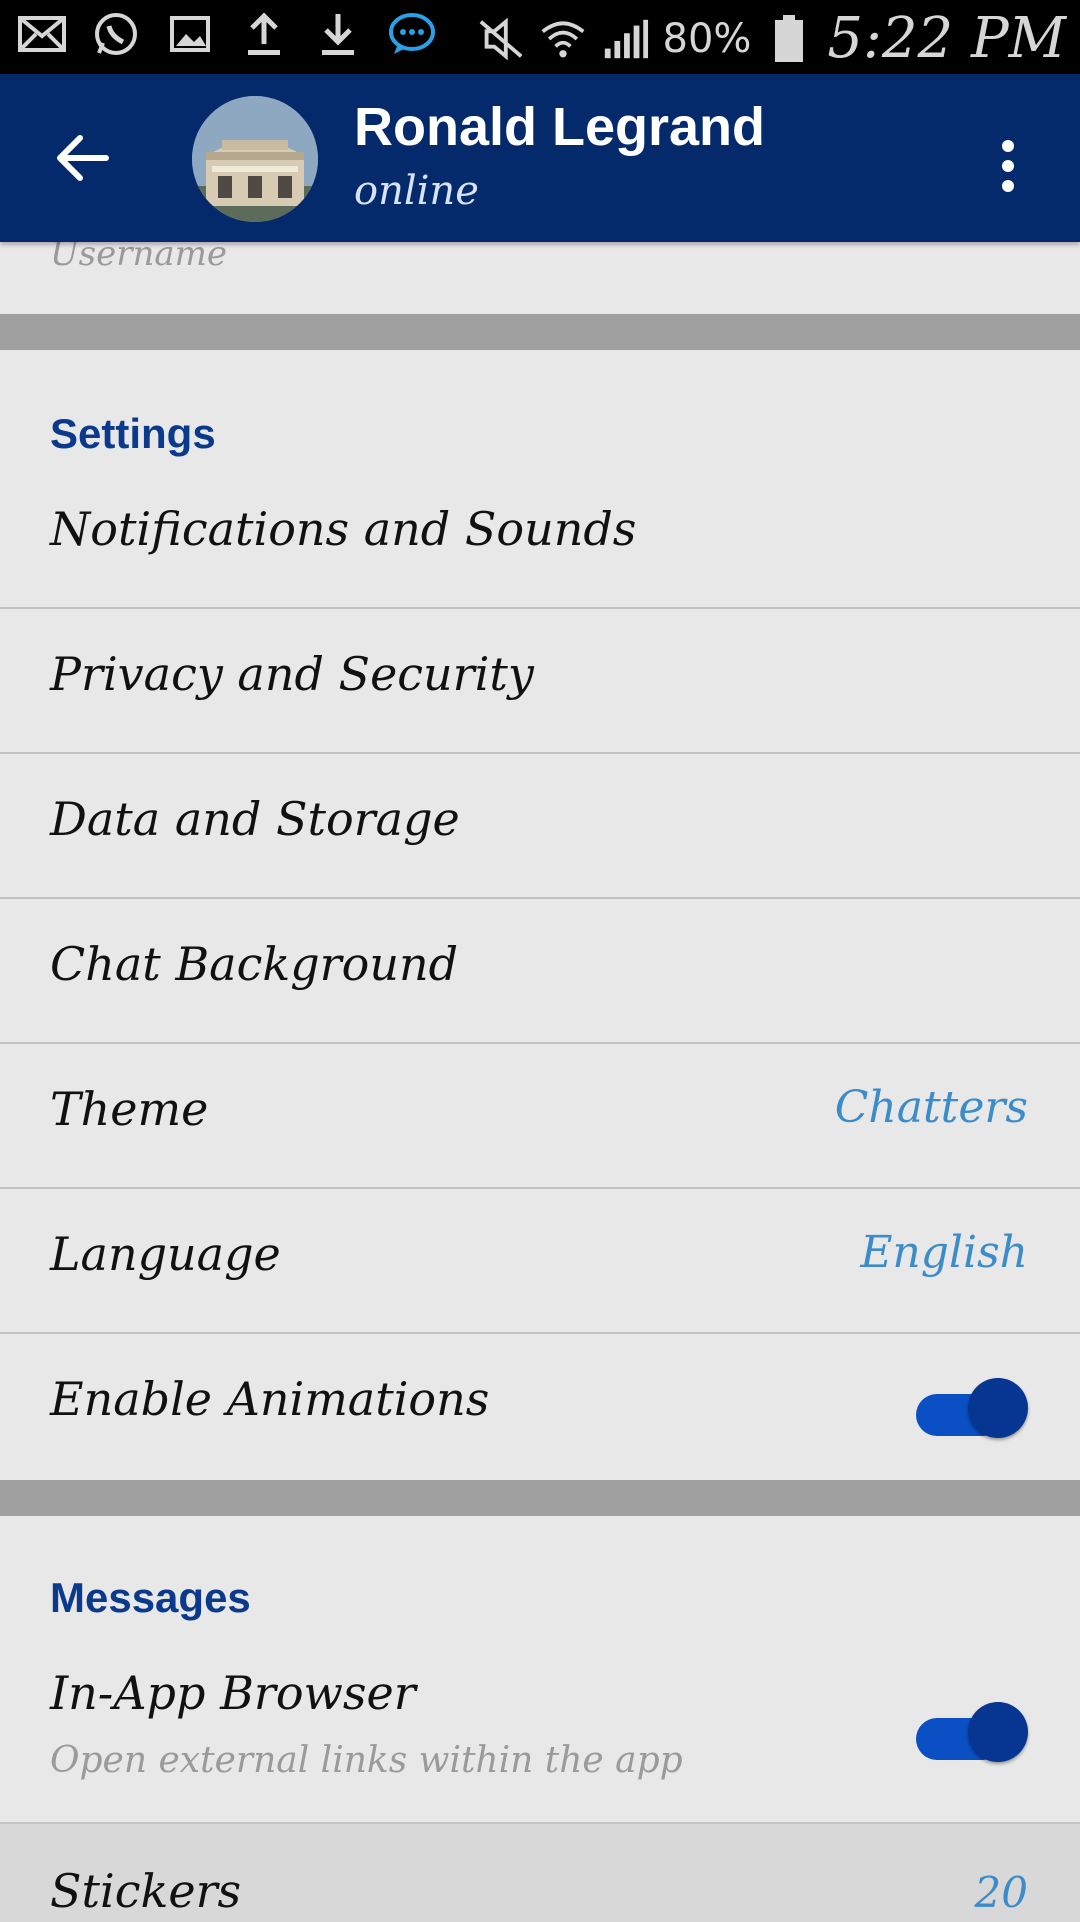 The height and width of the screenshot is (1922, 1080). Describe the element at coordinates (264, 34) in the screenshot. I see `upload-icon` at that location.